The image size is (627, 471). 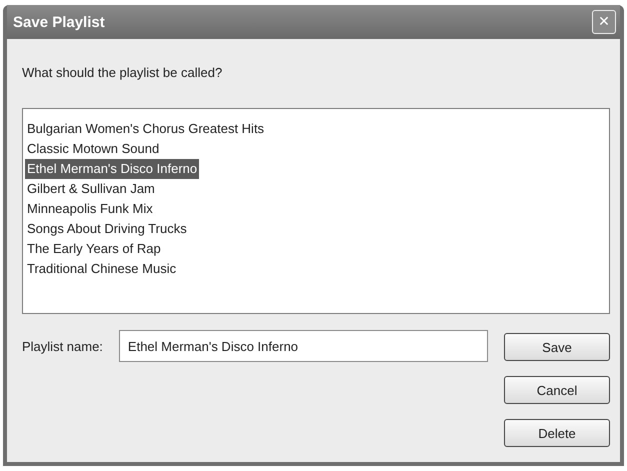 What do you see at coordinates (93, 149) in the screenshot?
I see `playlist-item: Classic Motown Sound` at bounding box center [93, 149].